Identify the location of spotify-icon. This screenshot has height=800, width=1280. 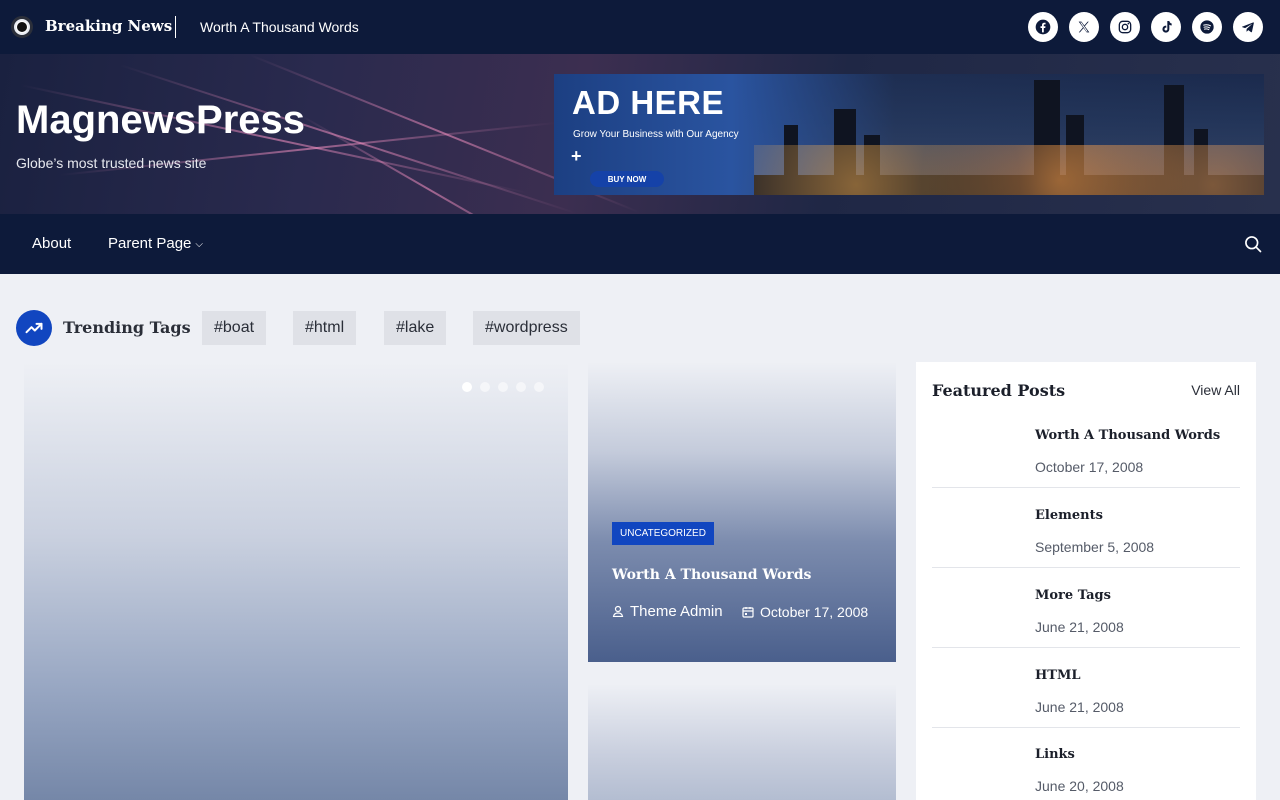
(1207, 27).